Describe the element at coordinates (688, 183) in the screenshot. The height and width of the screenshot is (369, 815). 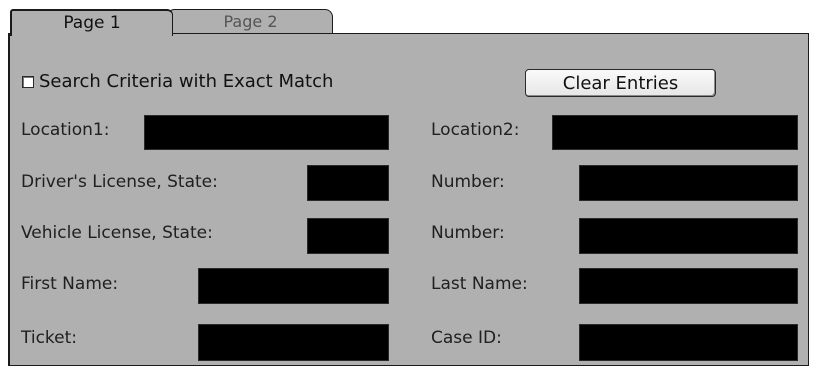
I see `drivers-license-number-field` at that location.